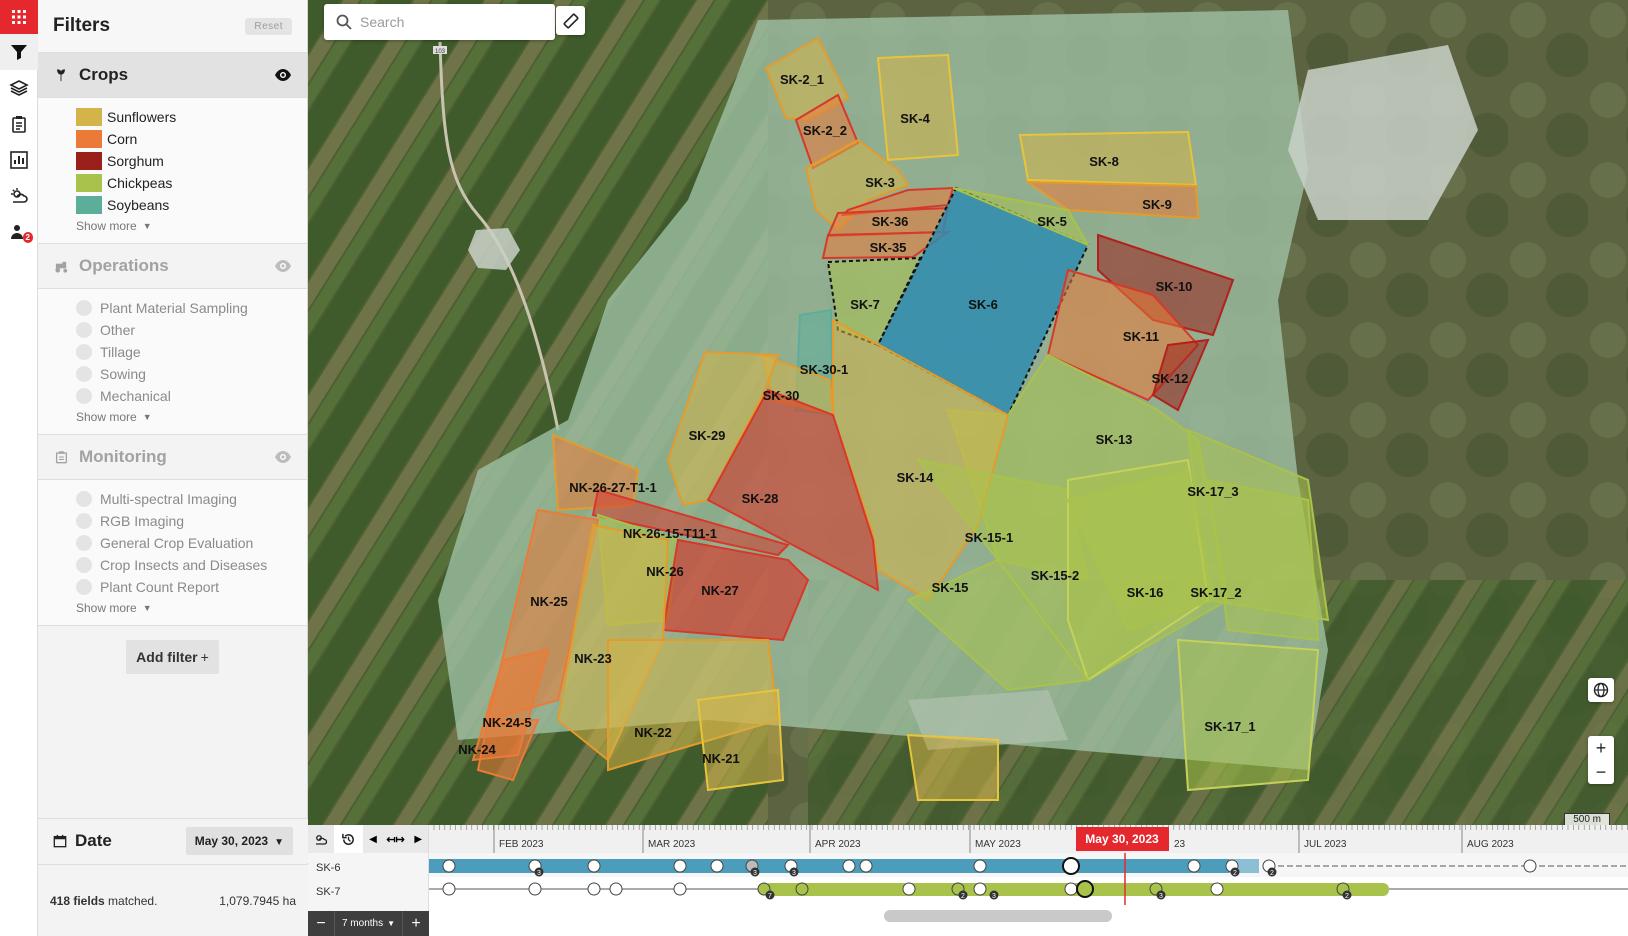  Describe the element at coordinates (760, 498) in the screenshot. I see `field-label: SK-28` at that location.